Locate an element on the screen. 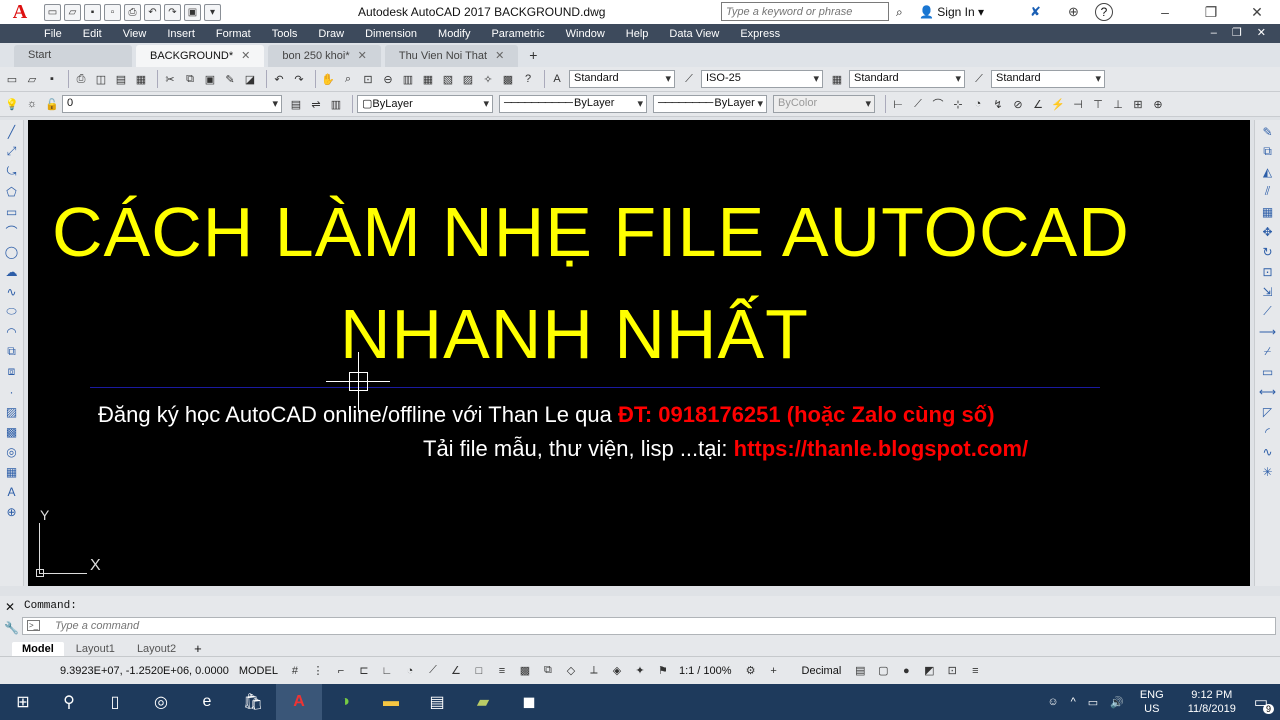 Image resolution: width=1280 pixels, height=720 pixels. lineweight-dropdown: ──────── ByLayer is located at coordinates (710, 104).